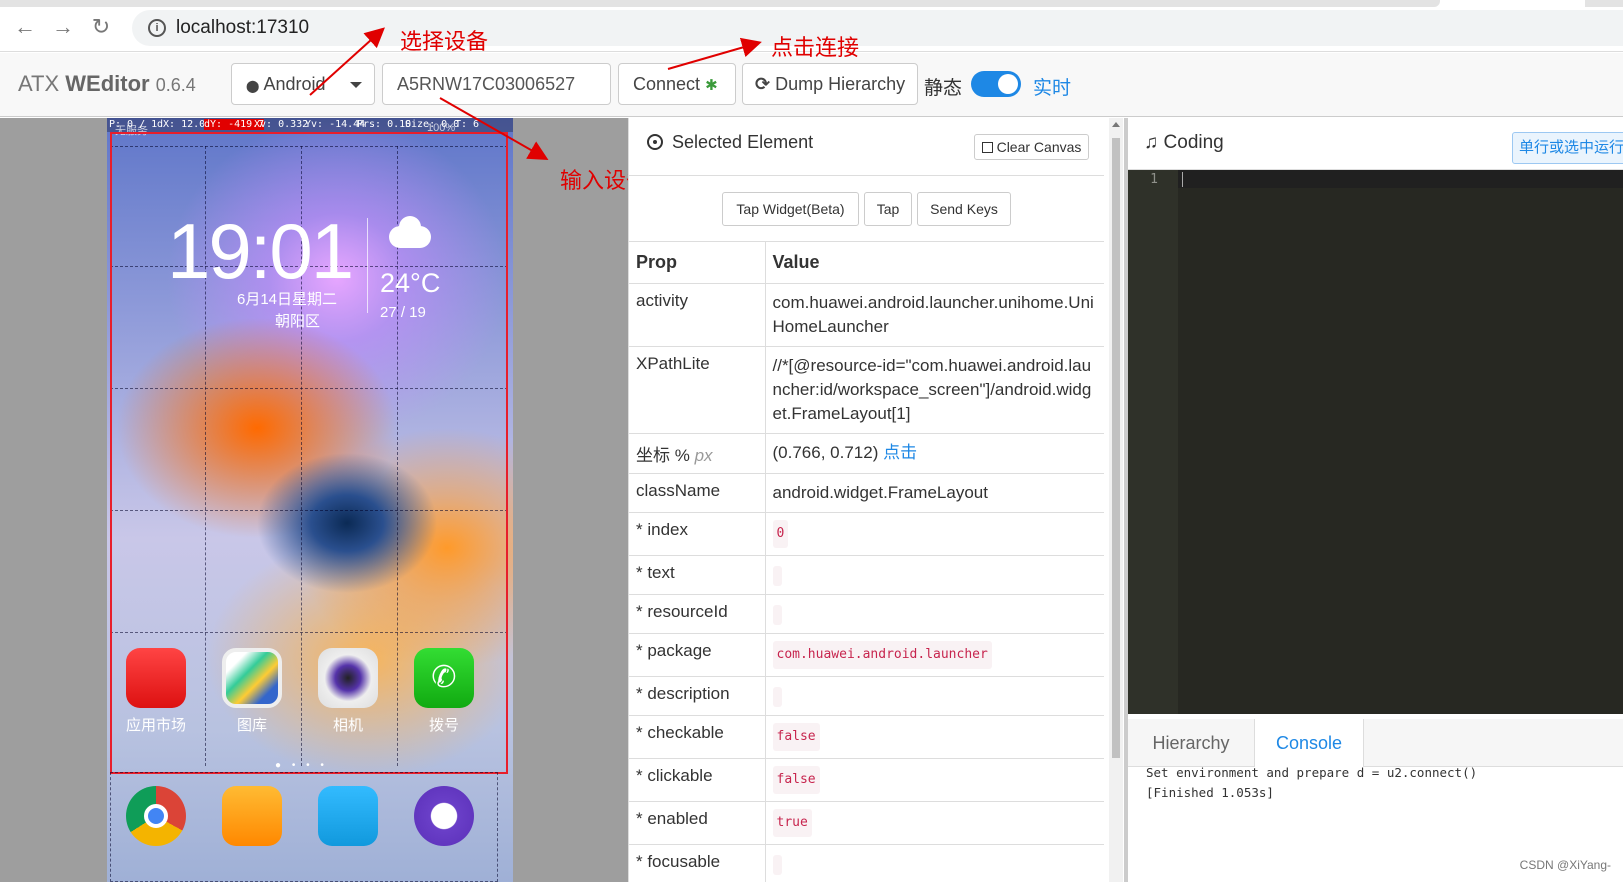 This screenshot has width=1623, height=882. What do you see at coordinates (866, 575) in the screenshot?
I see `table-row: * text` at bounding box center [866, 575].